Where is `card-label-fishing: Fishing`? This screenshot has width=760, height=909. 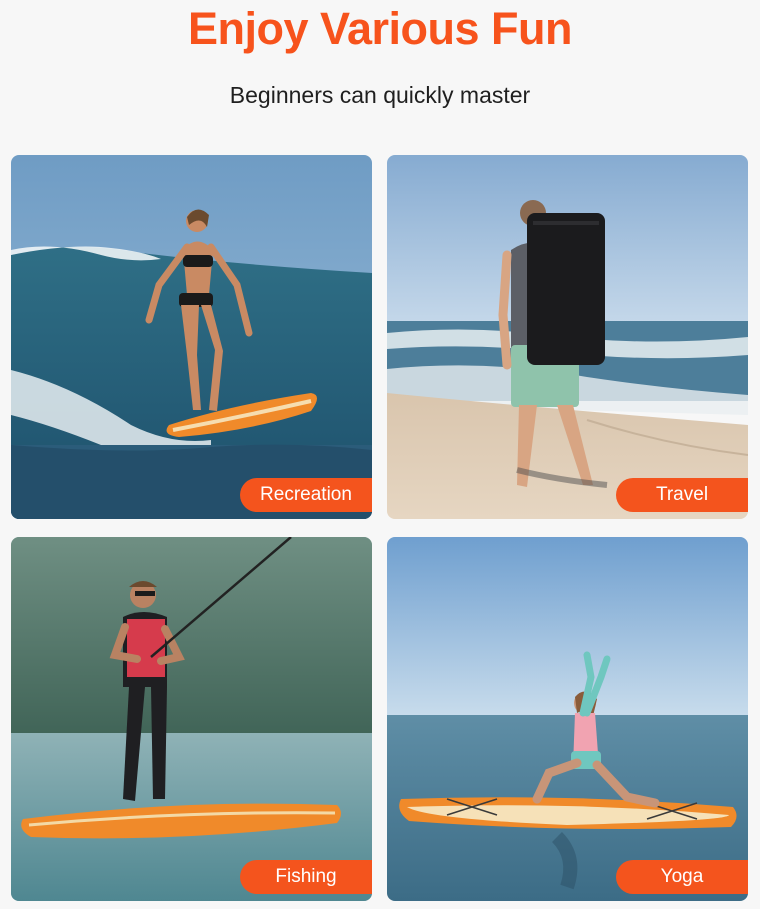 card-label-fishing: Fishing is located at coordinates (306, 877).